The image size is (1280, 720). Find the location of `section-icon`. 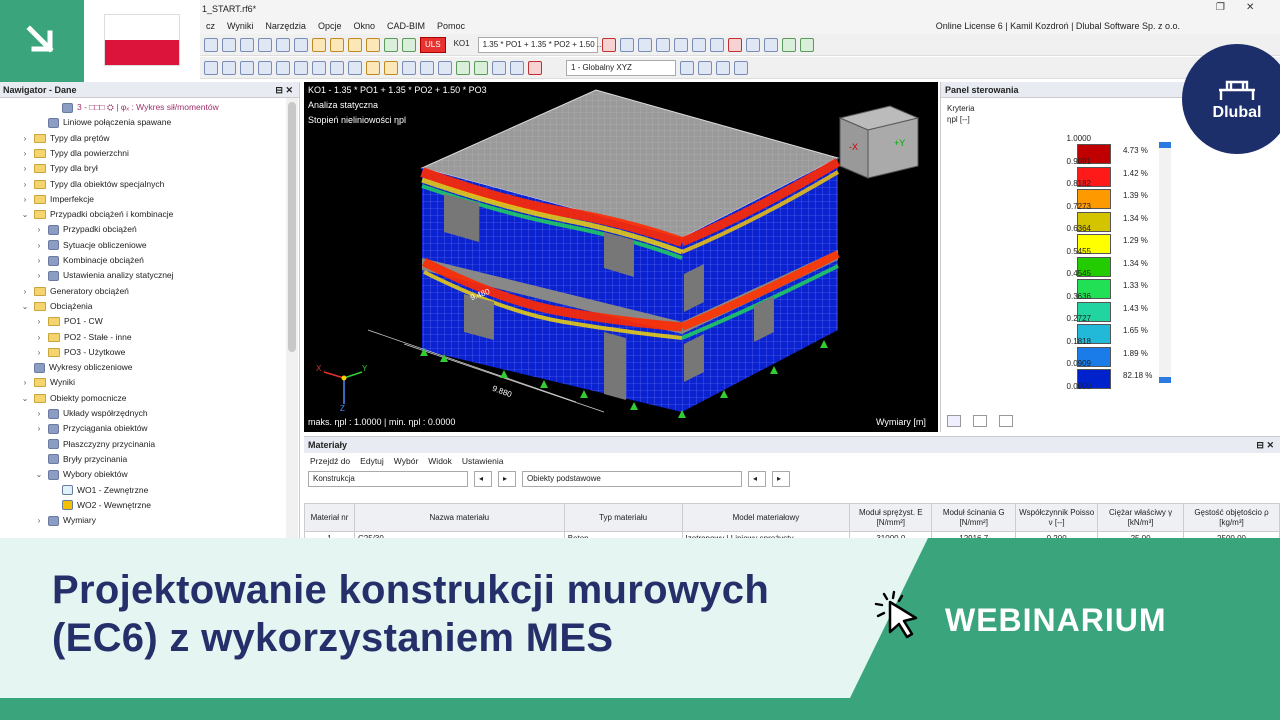

section-icon is located at coordinates (499, 67).